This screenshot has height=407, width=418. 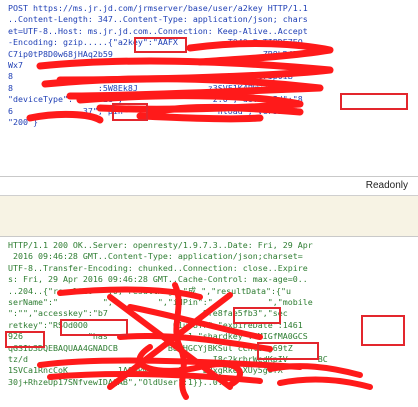 I want to click on readonly-label: Readonly, so click(x=386, y=185).